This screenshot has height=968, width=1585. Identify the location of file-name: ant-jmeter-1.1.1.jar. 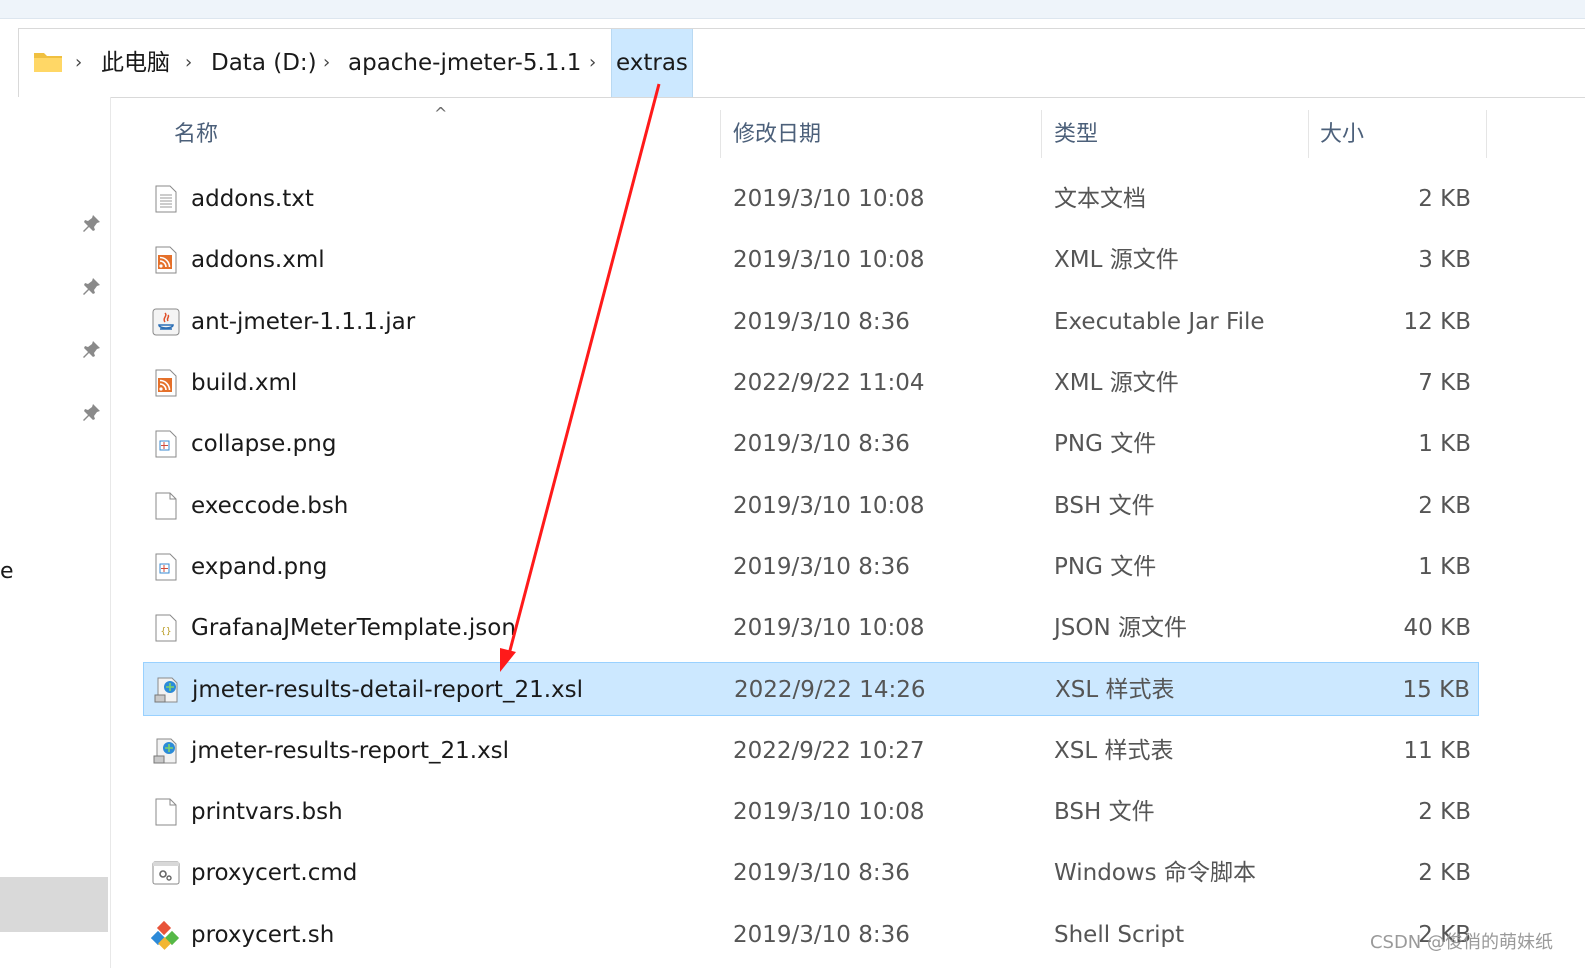
(303, 322).